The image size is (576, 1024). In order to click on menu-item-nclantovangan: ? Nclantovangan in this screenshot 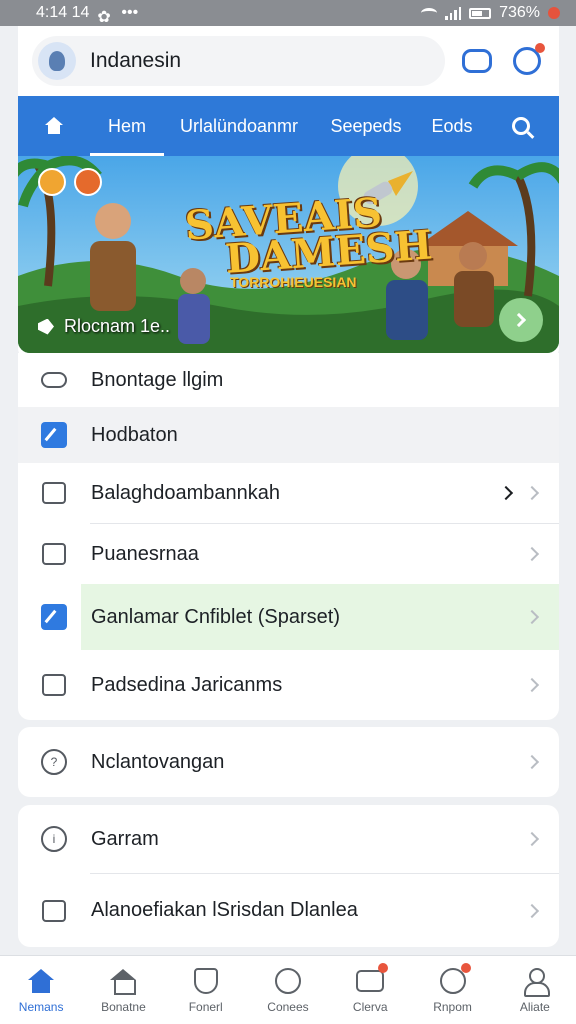, I will do `click(288, 762)`.